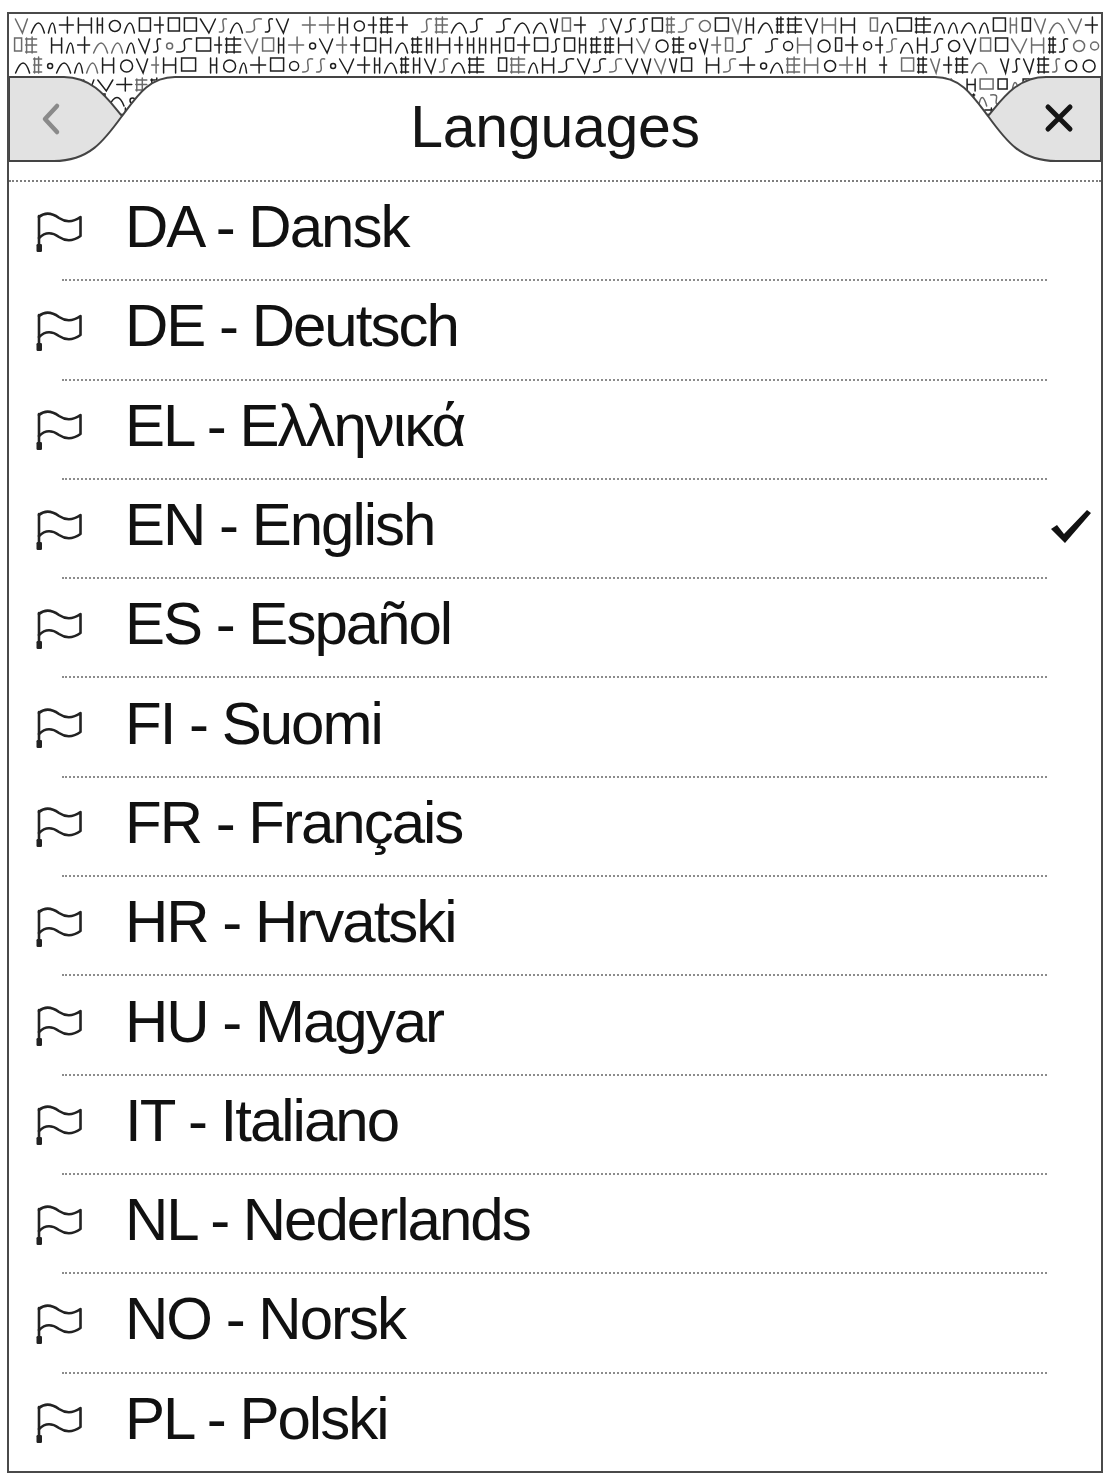  I want to click on language-item: DA - Dansk, so click(555, 231).